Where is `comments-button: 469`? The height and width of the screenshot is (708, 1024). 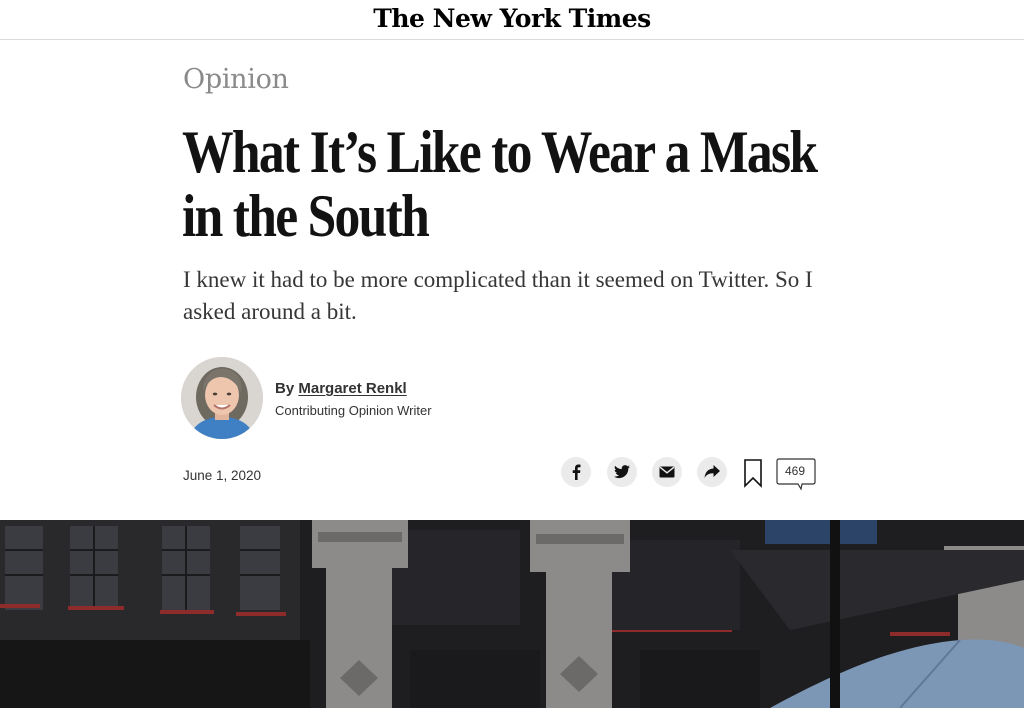
comments-button: 469 is located at coordinates (796, 475).